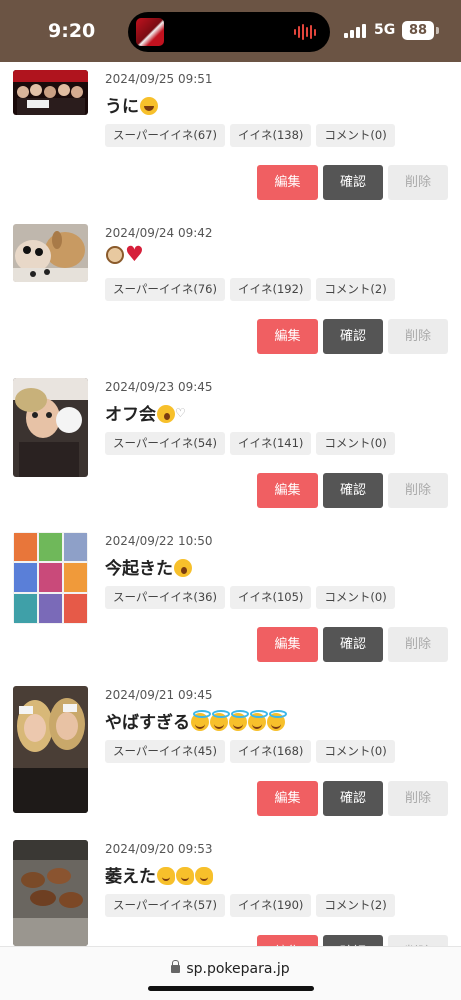 The height and width of the screenshot is (1000, 461). I want to click on post-title-text: やばすぎる, so click(147, 723).